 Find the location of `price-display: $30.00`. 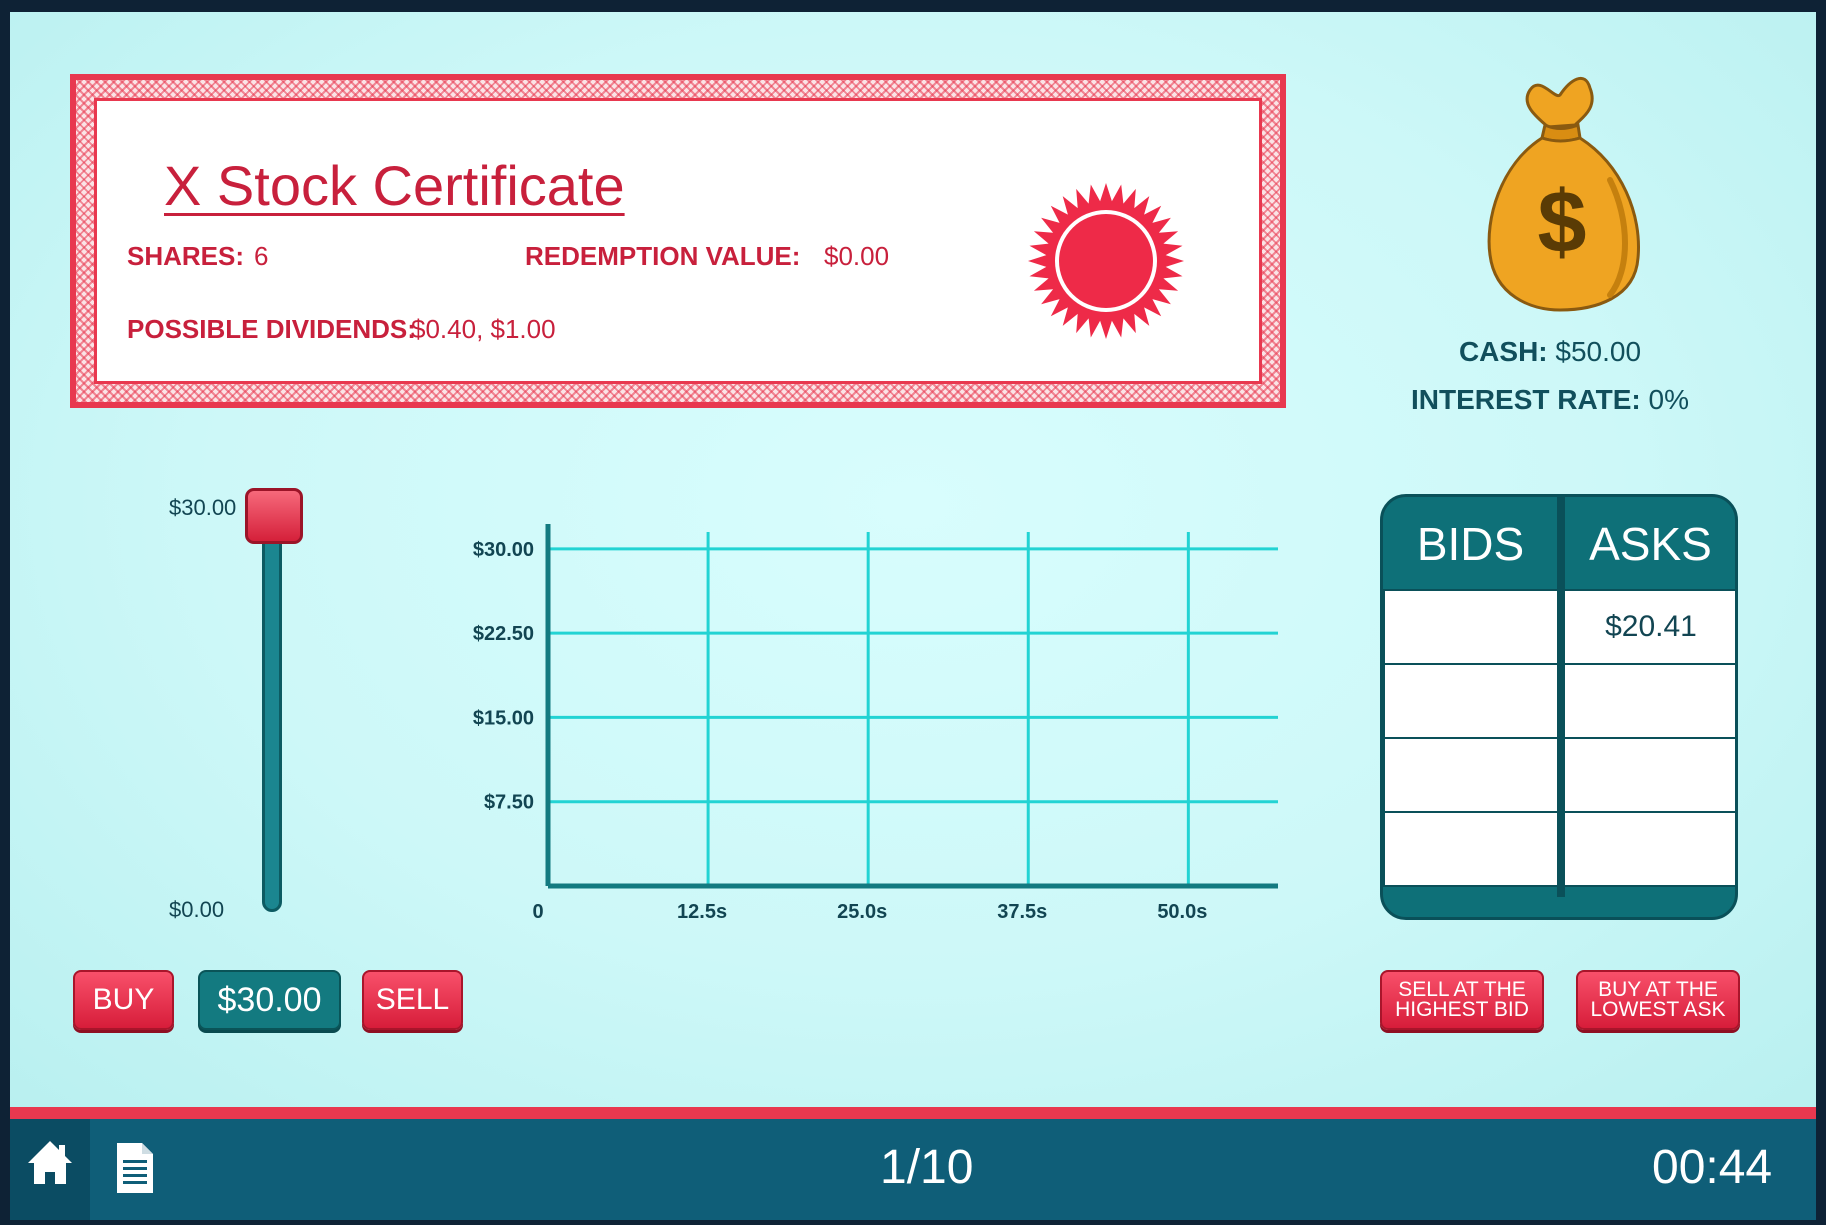

price-display: $30.00 is located at coordinates (269, 1000).